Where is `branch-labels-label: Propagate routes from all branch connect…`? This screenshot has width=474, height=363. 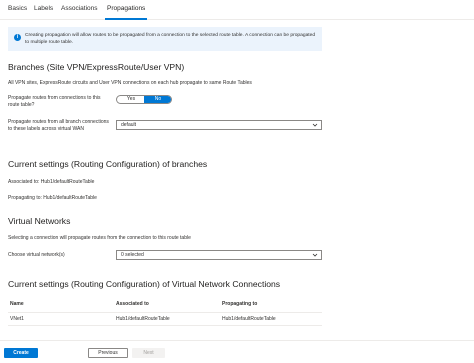 branch-labels-label: Propagate routes from all branch connect… is located at coordinates (58, 125).